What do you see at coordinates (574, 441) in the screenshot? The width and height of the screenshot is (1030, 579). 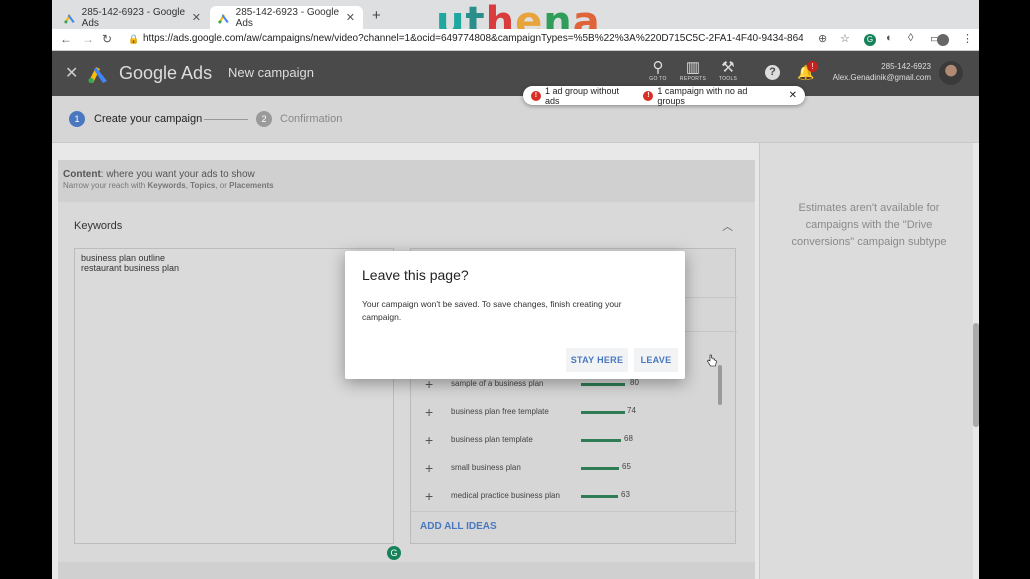 I see `keyword-idea-row: + business plan template 68` at bounding box center [574, 441].